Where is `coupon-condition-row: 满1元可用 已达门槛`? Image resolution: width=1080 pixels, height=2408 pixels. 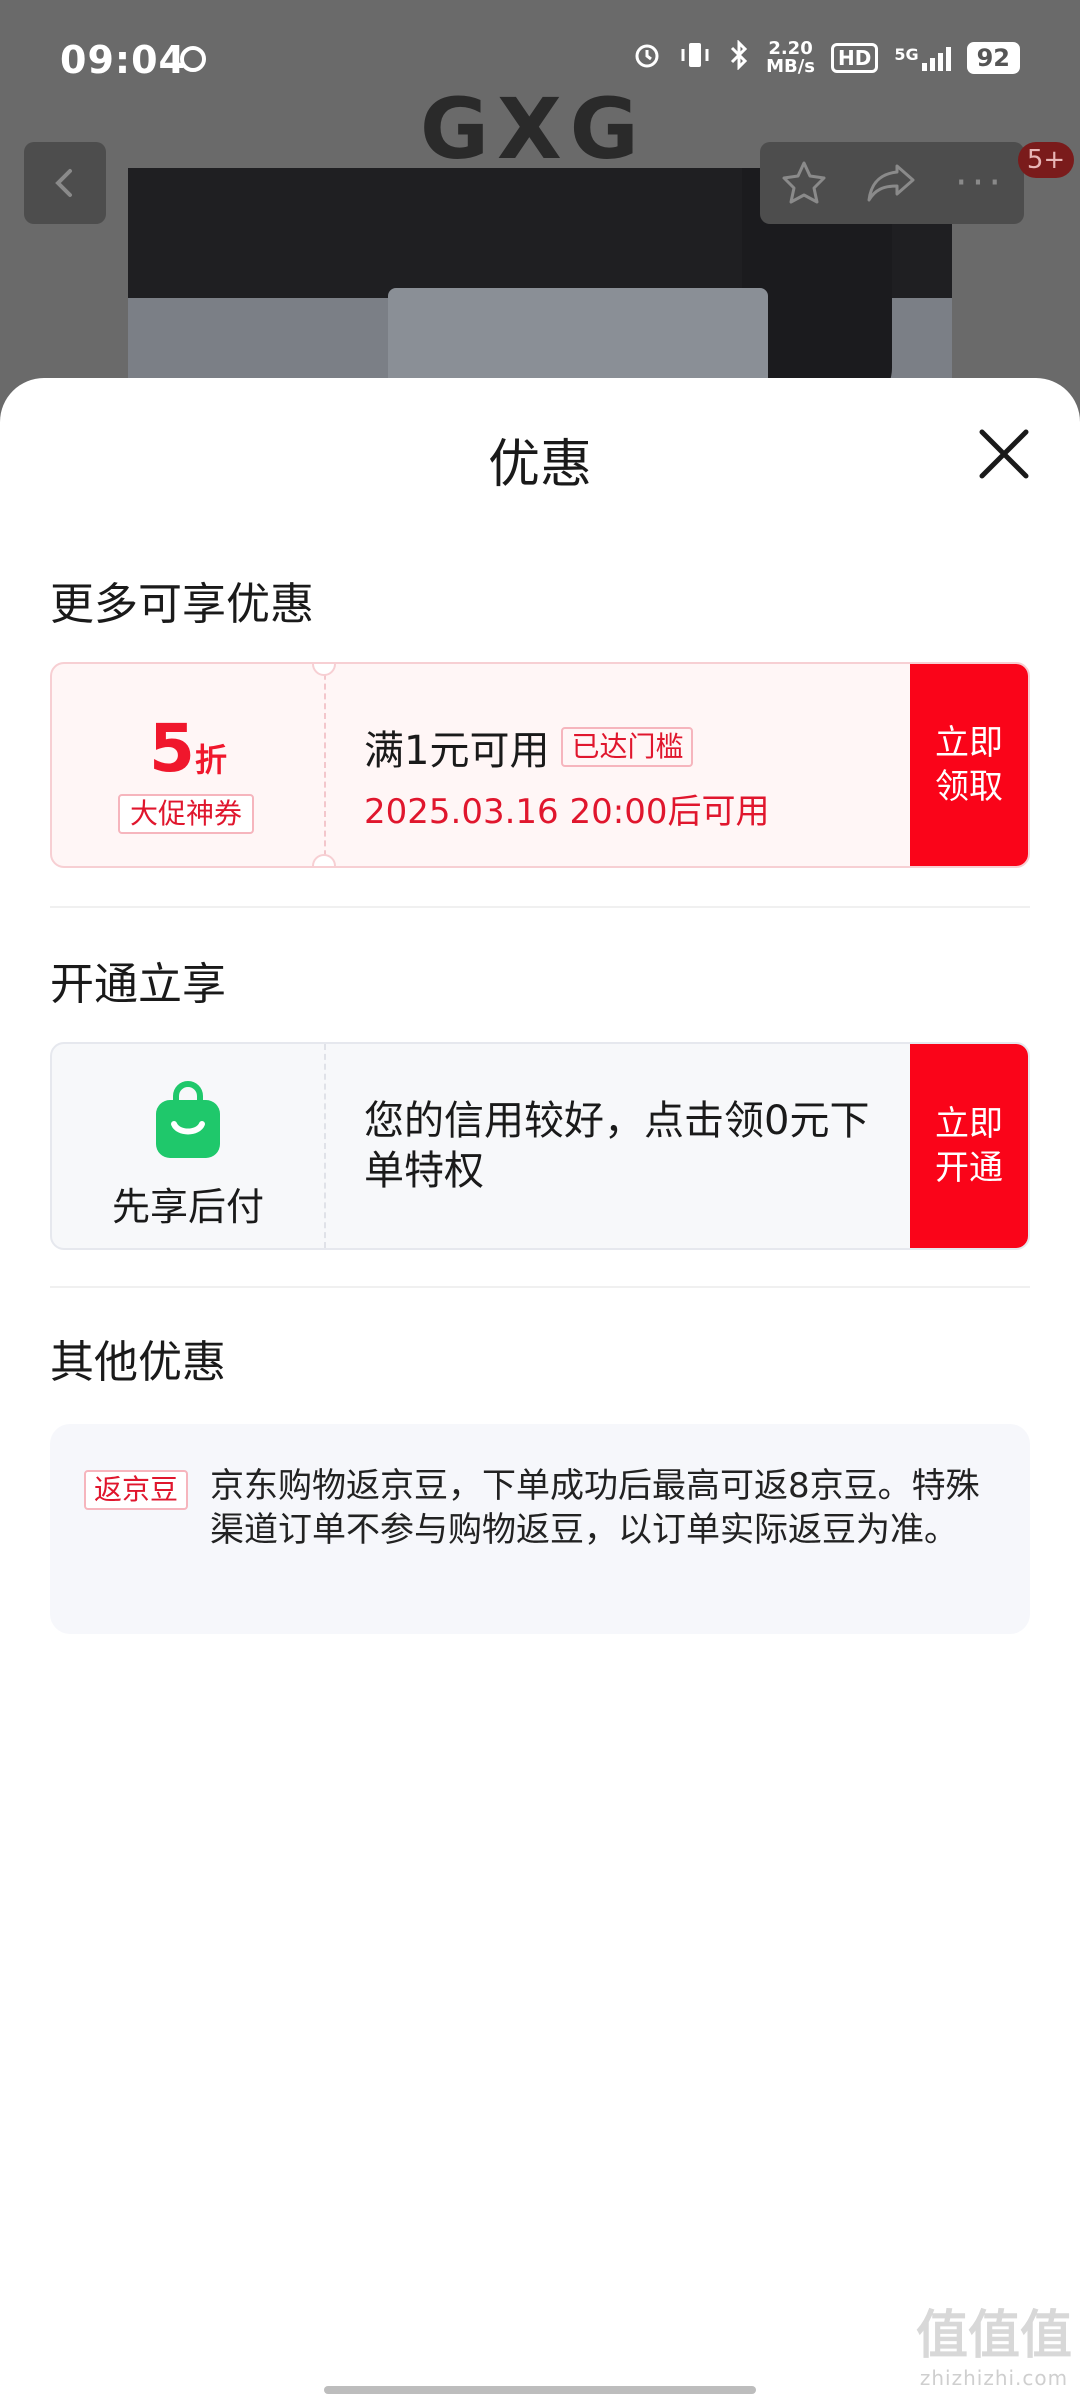
coupon-condition-row: 满1元可用 已达门槛 is located at coordinates (566, 747).